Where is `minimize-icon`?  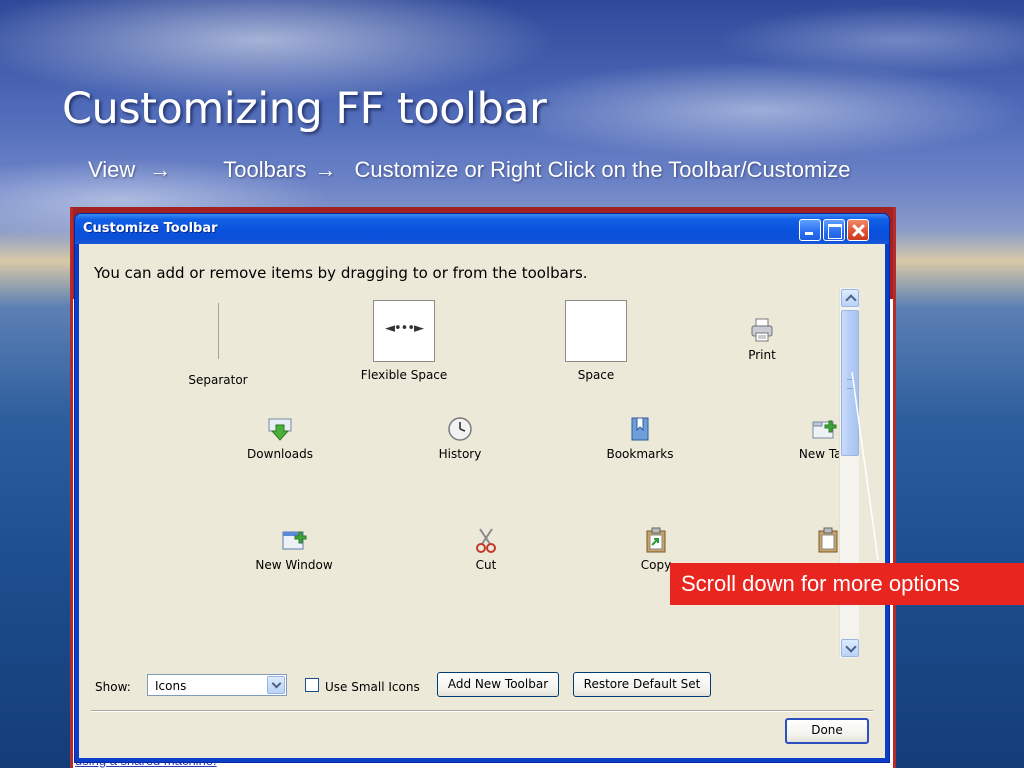
minimize-icon is located at coordinates (810, 230).